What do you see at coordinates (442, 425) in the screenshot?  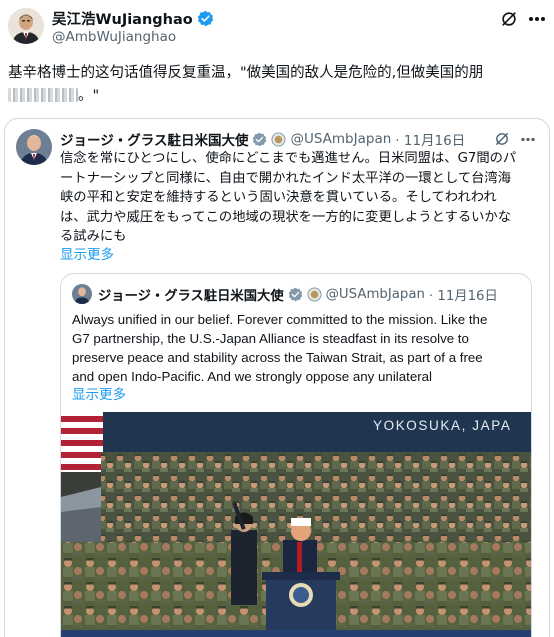 I see `photo-banner-text: YOKOSUKA, JAPA` at bounding box center [442, 425].